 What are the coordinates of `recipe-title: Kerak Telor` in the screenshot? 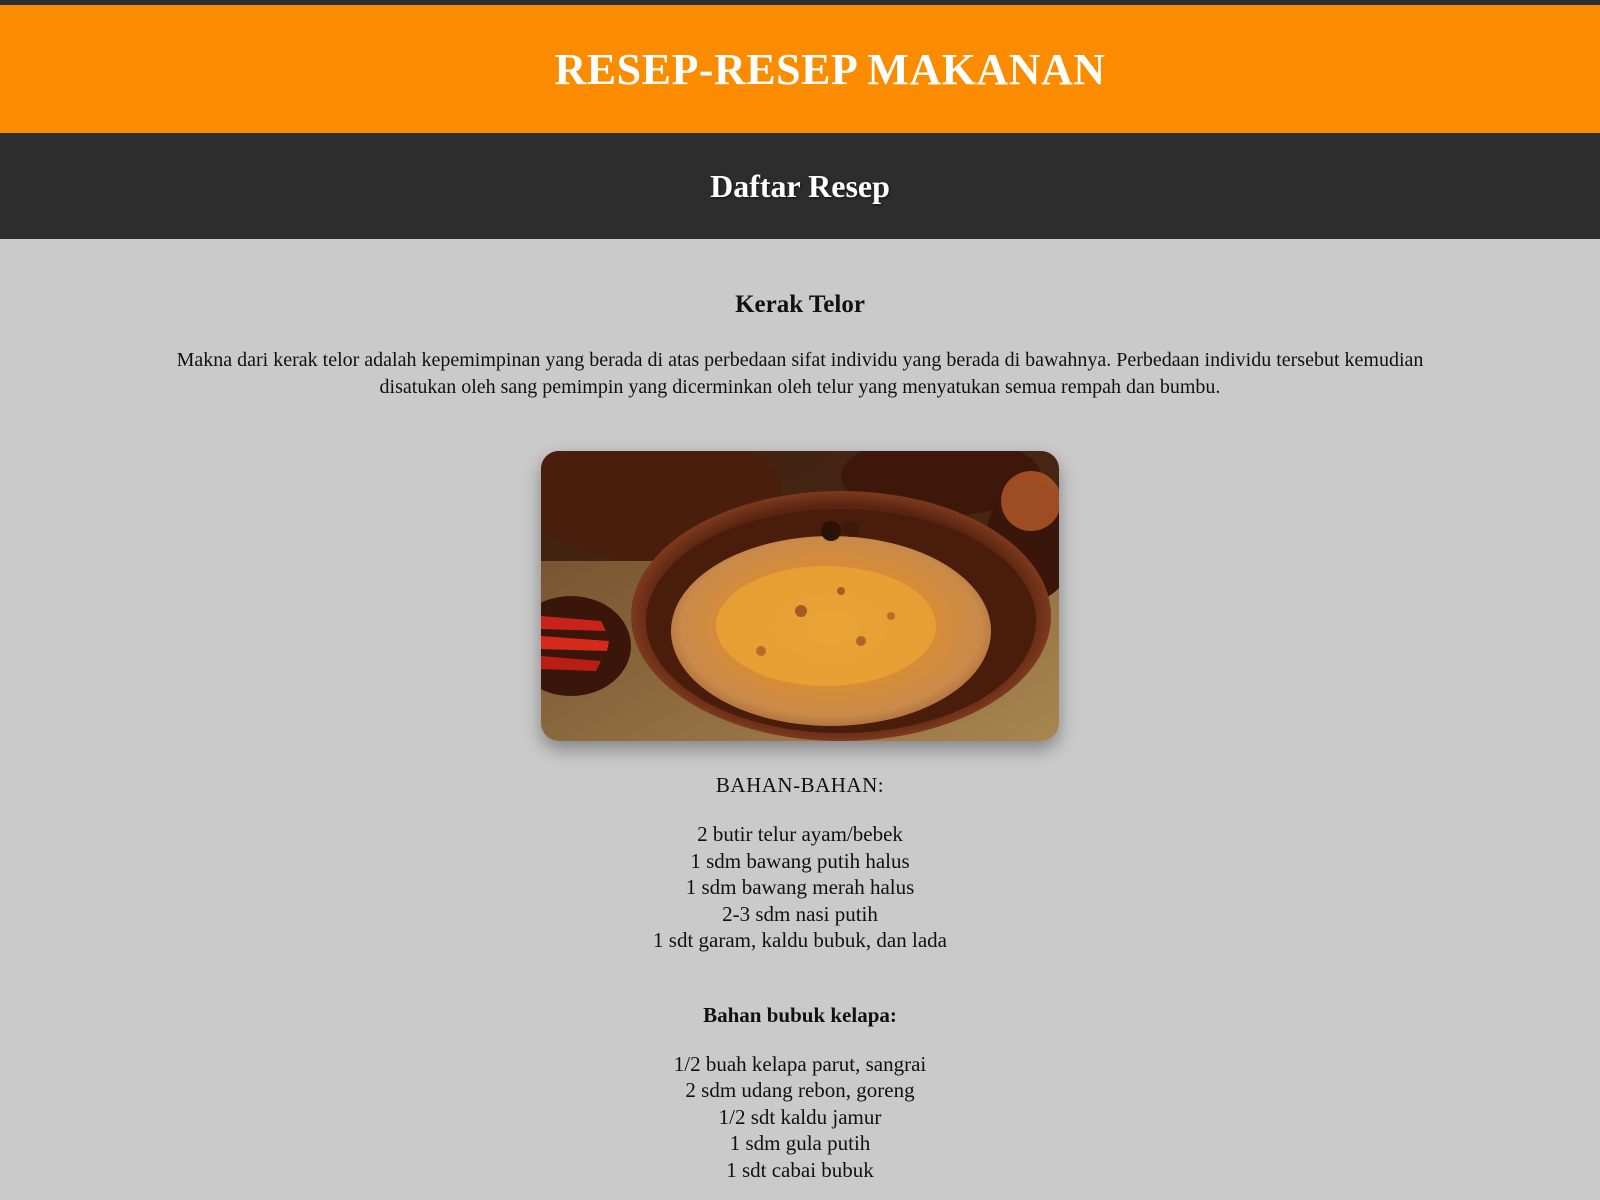 It's located at (800, 304).